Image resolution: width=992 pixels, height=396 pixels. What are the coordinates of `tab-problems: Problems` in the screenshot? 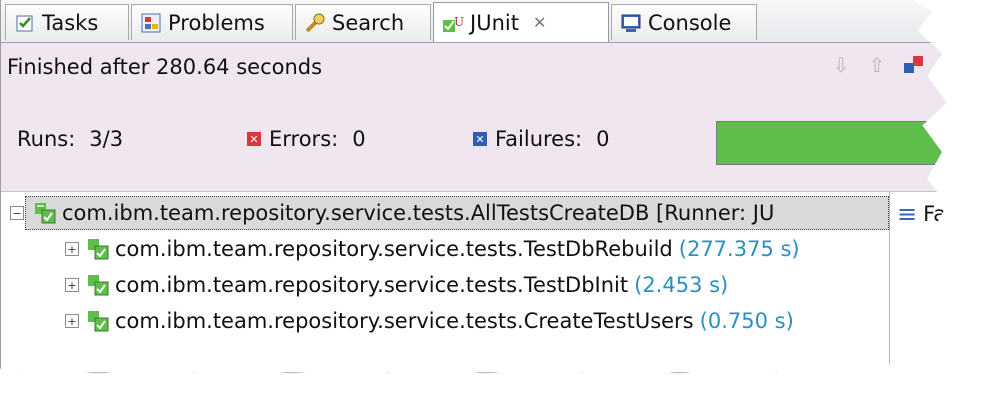 It's located at (212, 22).